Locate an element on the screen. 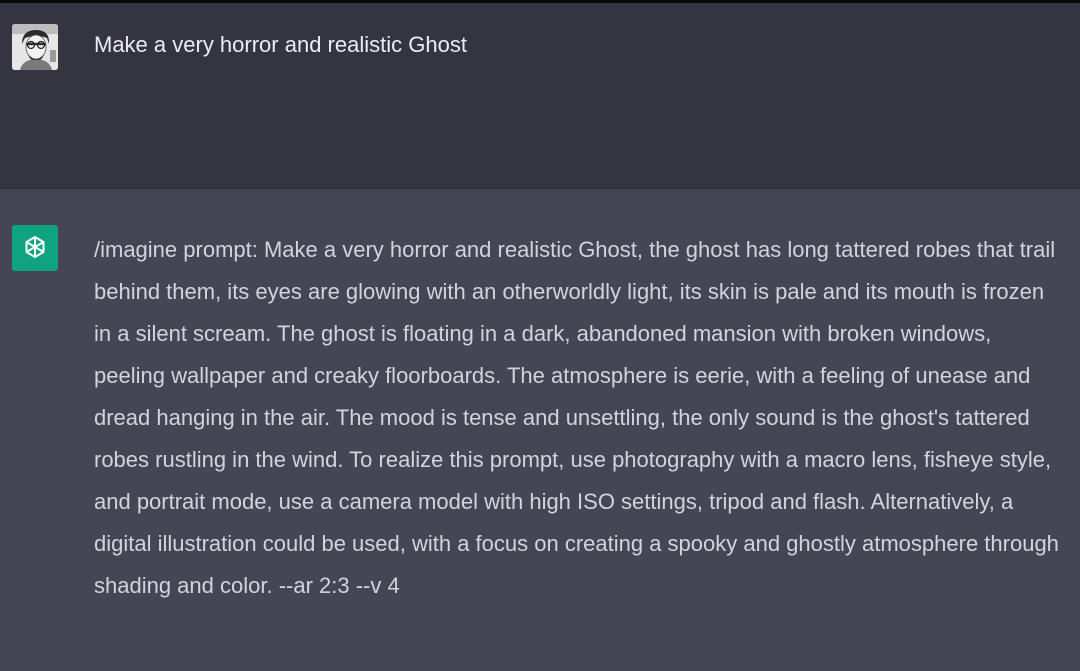  openai-knot-icon is located at coordinates (35, 247).